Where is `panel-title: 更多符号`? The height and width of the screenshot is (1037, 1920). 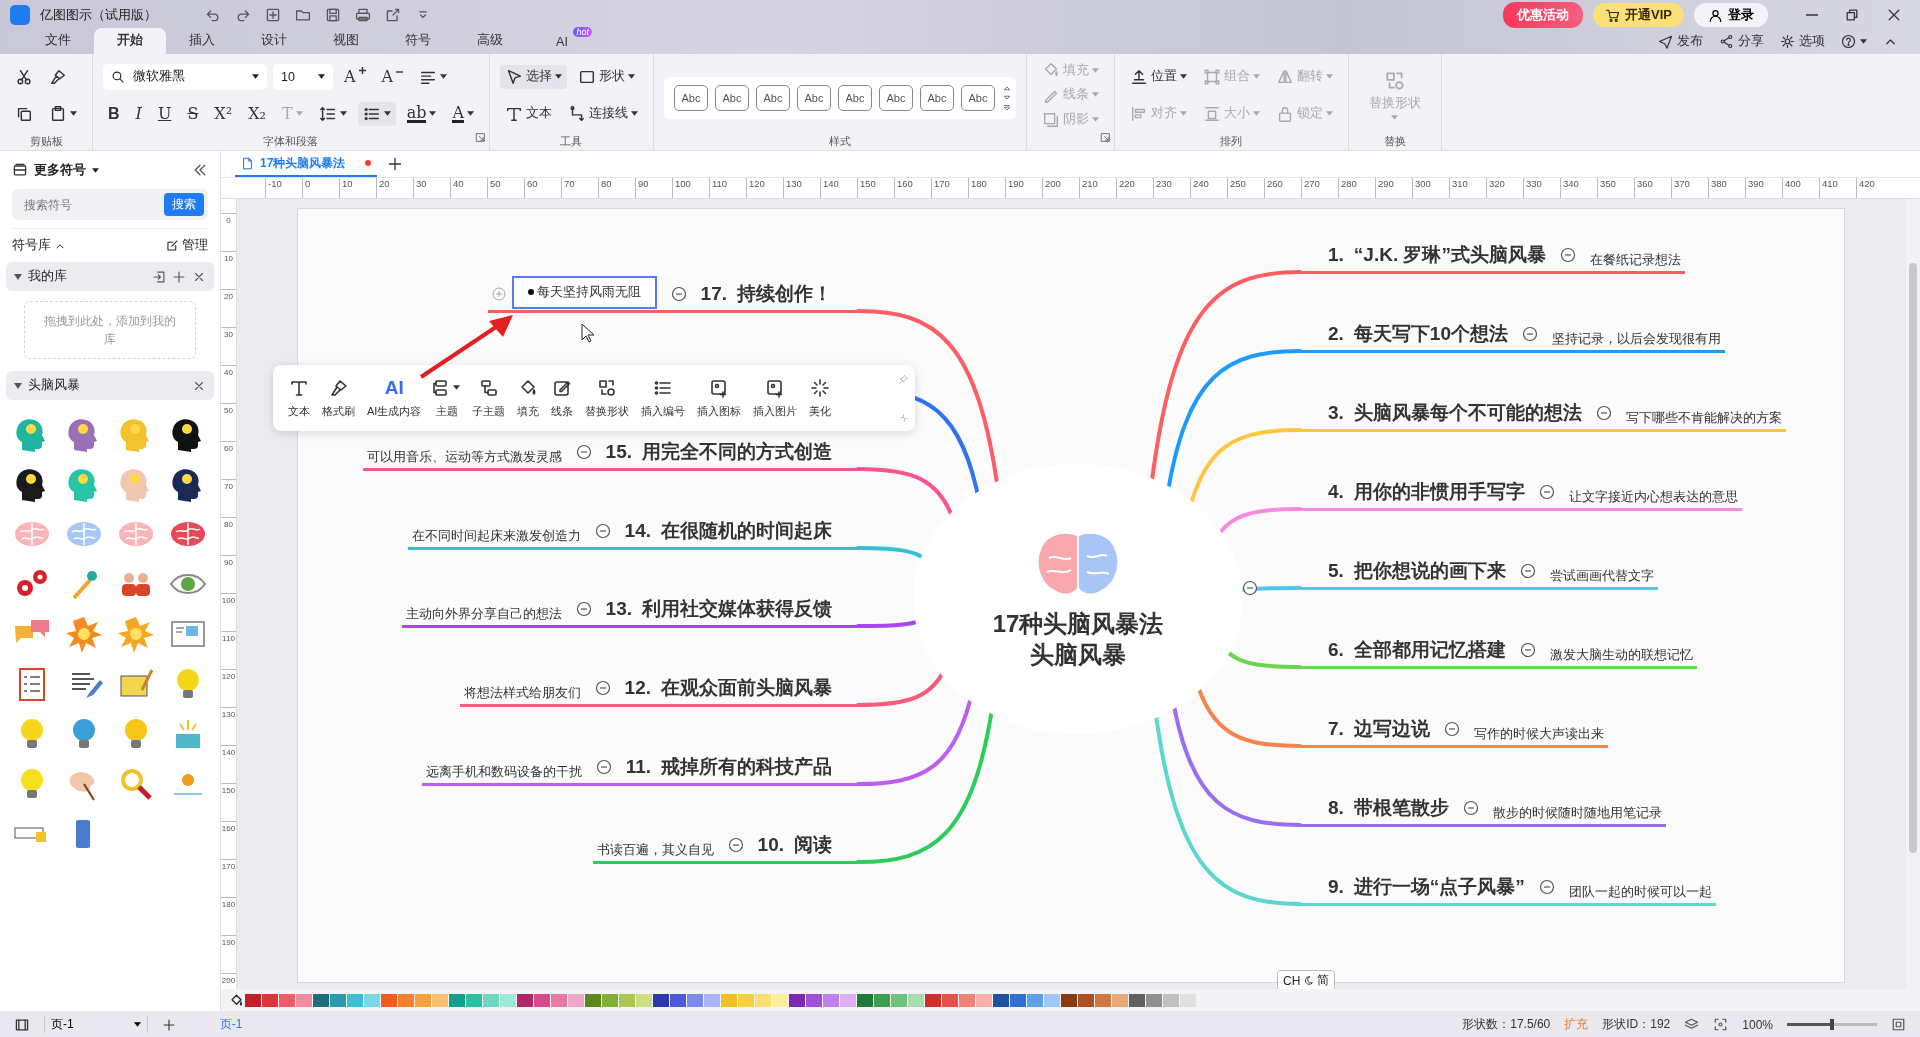 panel-title: 更多符号 is located at coordinates (60, 170).